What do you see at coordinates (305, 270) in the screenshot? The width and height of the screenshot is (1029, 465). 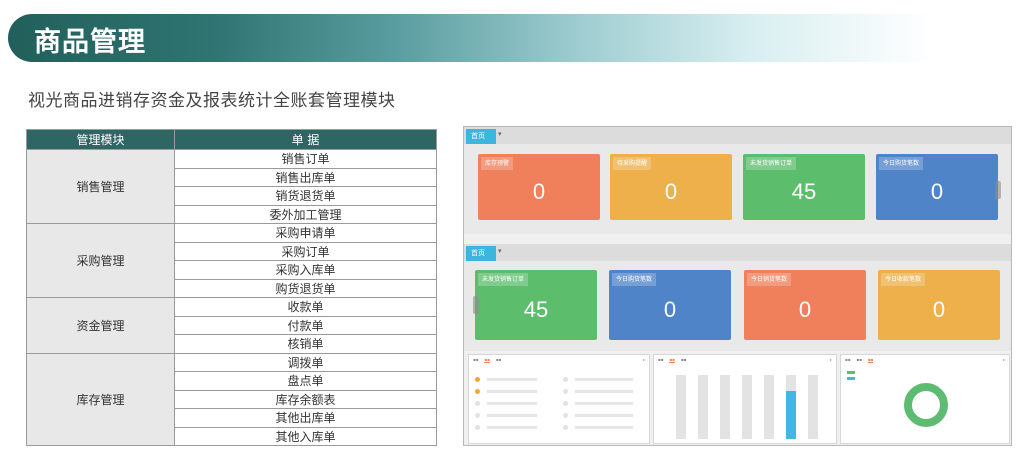 I see `document-cell: 采购入库单` at bounding box center [305, 270].